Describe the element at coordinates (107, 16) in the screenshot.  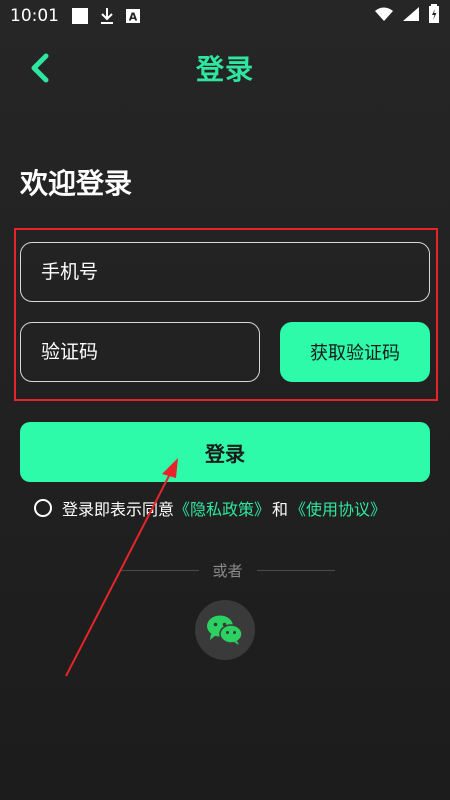
I see `download-icon` at that location.